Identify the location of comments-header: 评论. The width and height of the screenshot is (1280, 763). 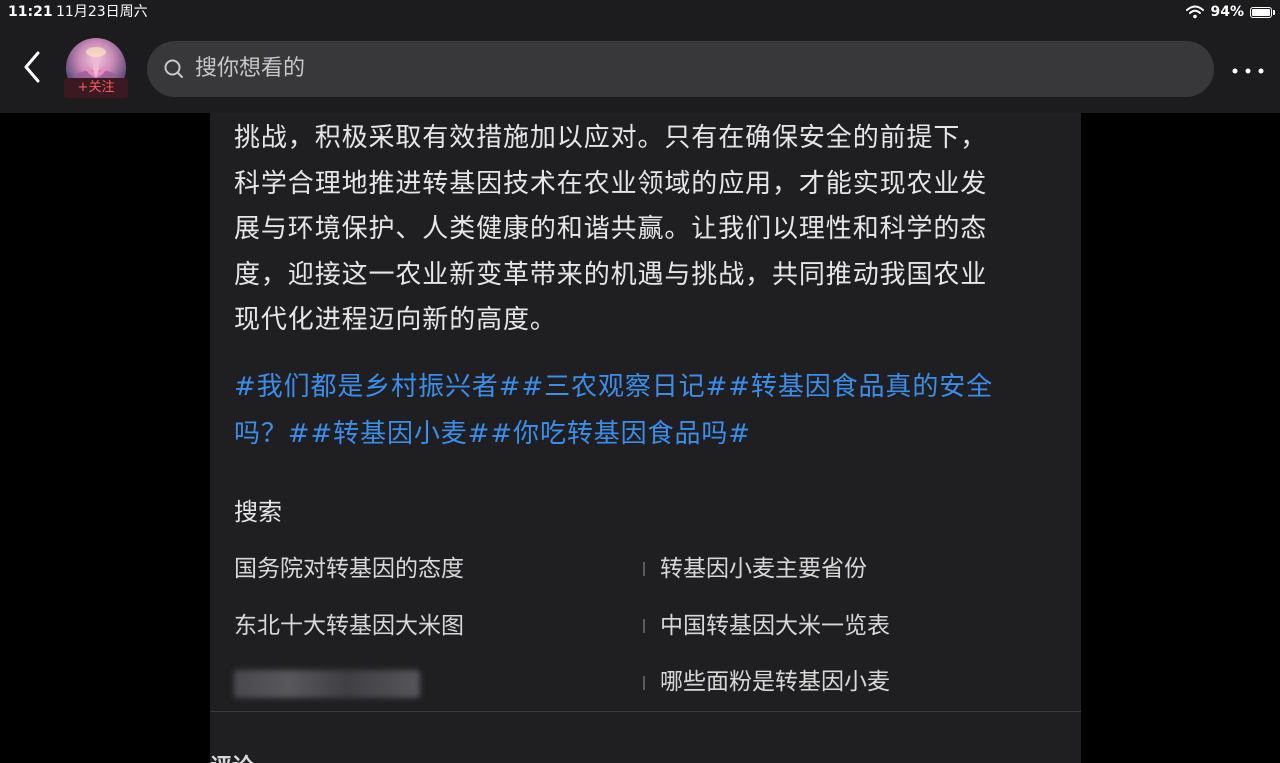
(232, 758).